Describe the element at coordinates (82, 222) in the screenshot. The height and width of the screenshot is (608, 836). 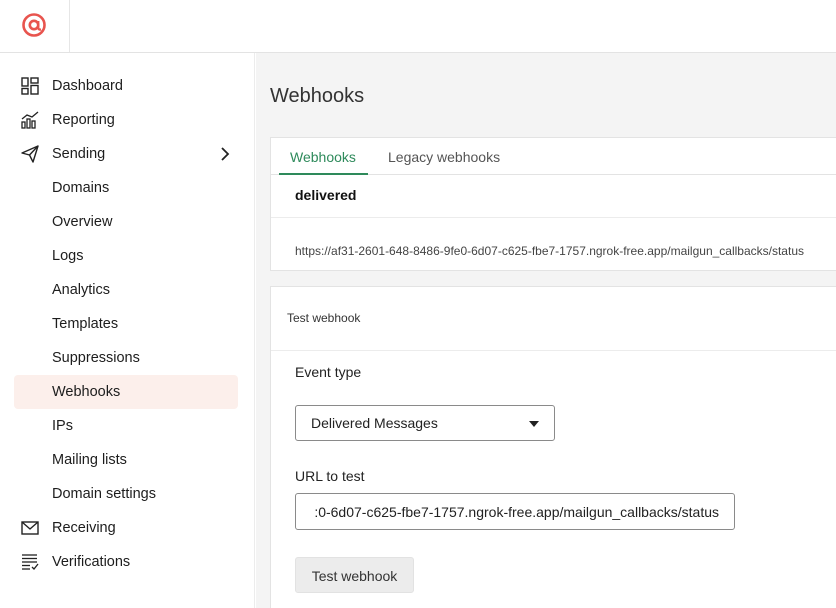
I see `sidebar-item-label: Overview` at that location.